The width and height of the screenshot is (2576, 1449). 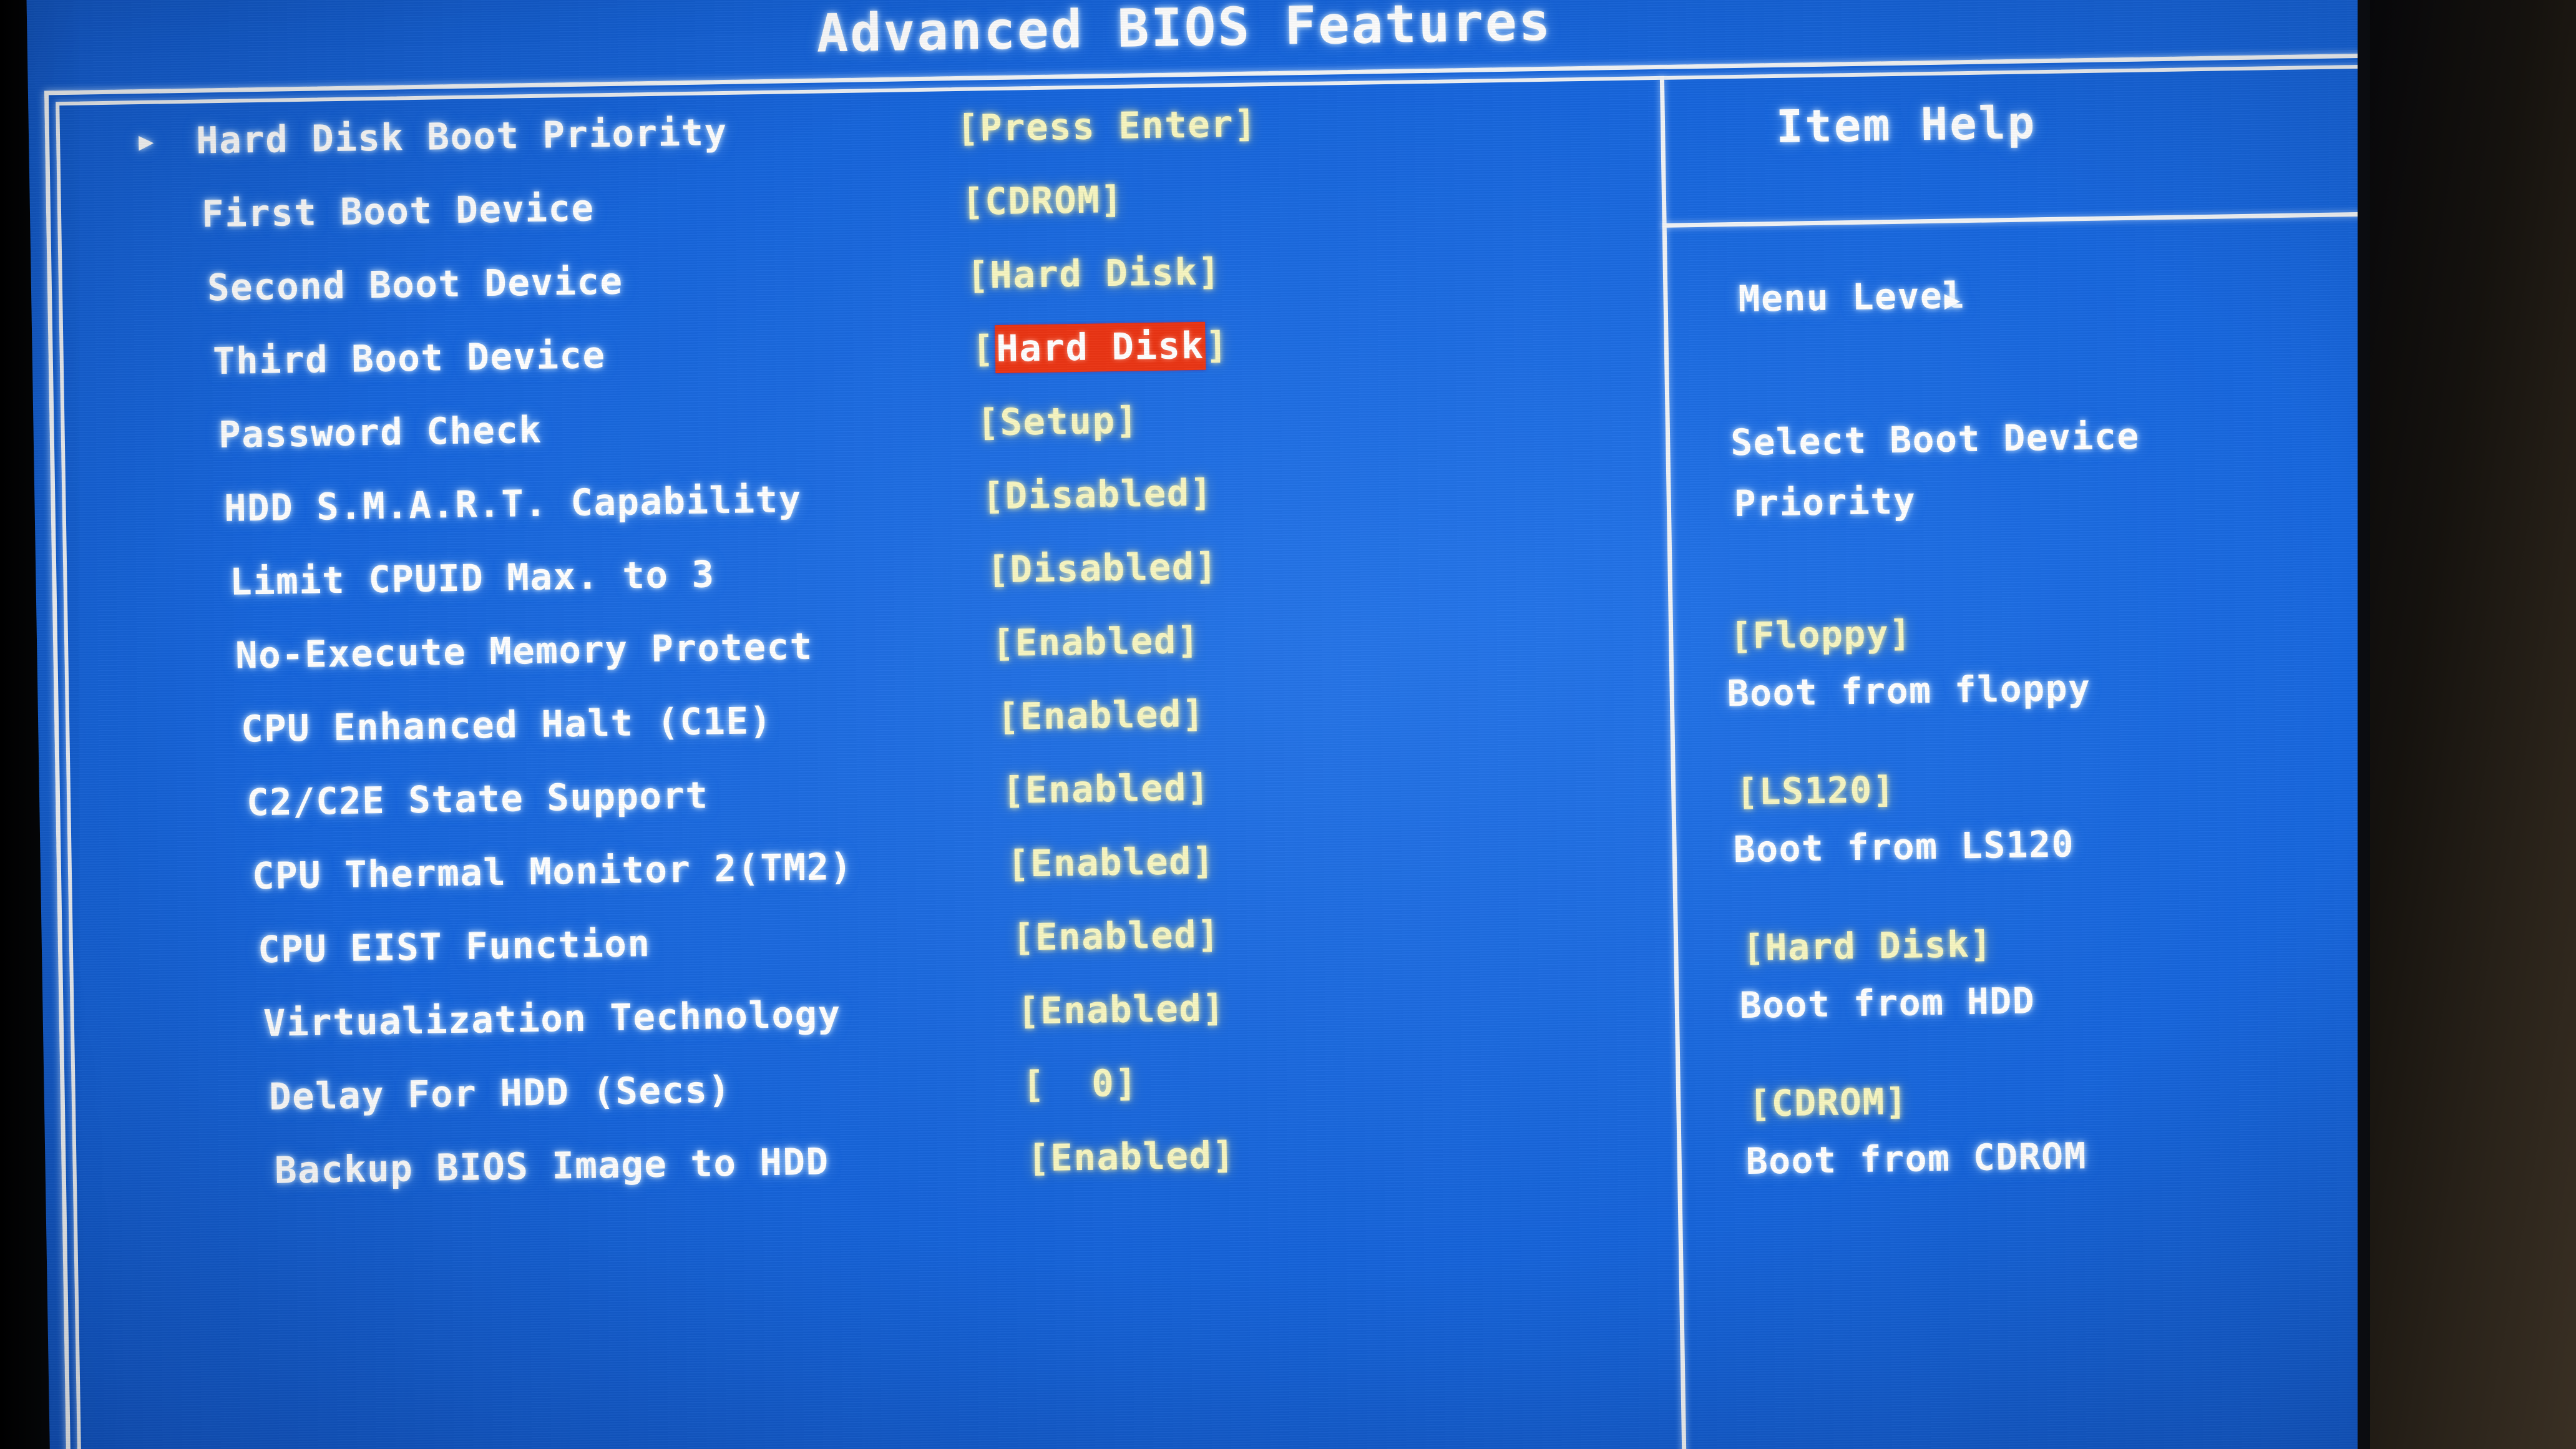 What do you see at coordinates (552, 1165) in the screenshot?
I see `setting-label: Backup BIOS Image to HDD` at bounding box center [552, 1165].